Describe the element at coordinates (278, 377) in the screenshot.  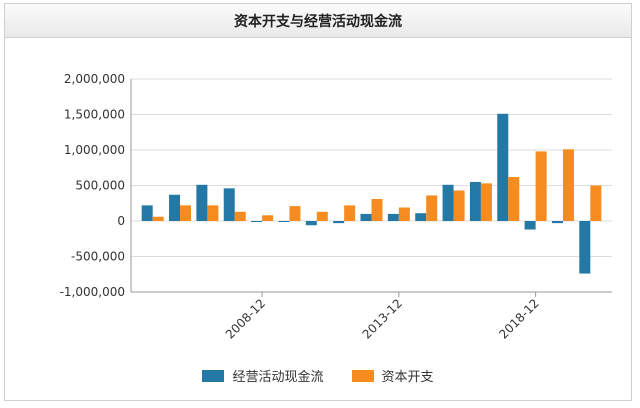
I see `legend-label-operating-cash-flow: 经营活动现金流` at that location.